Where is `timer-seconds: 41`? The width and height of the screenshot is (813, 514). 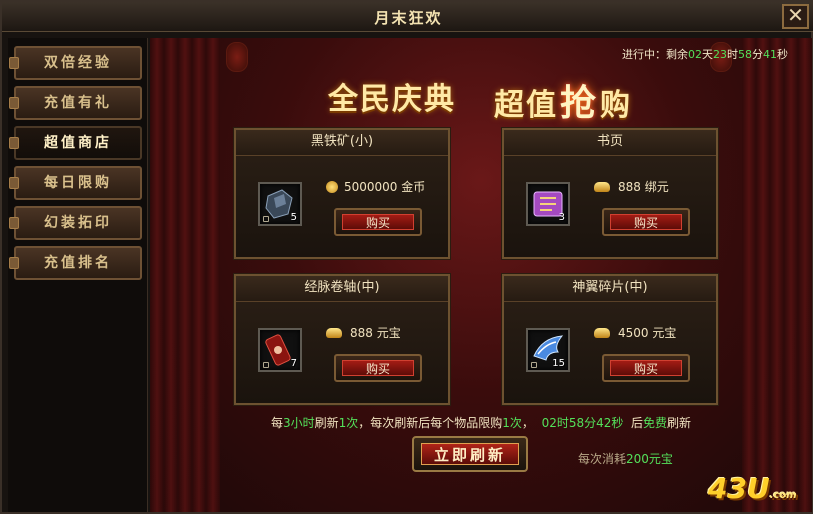
timer-seconds: 41 is located at coordinates (770, 54).